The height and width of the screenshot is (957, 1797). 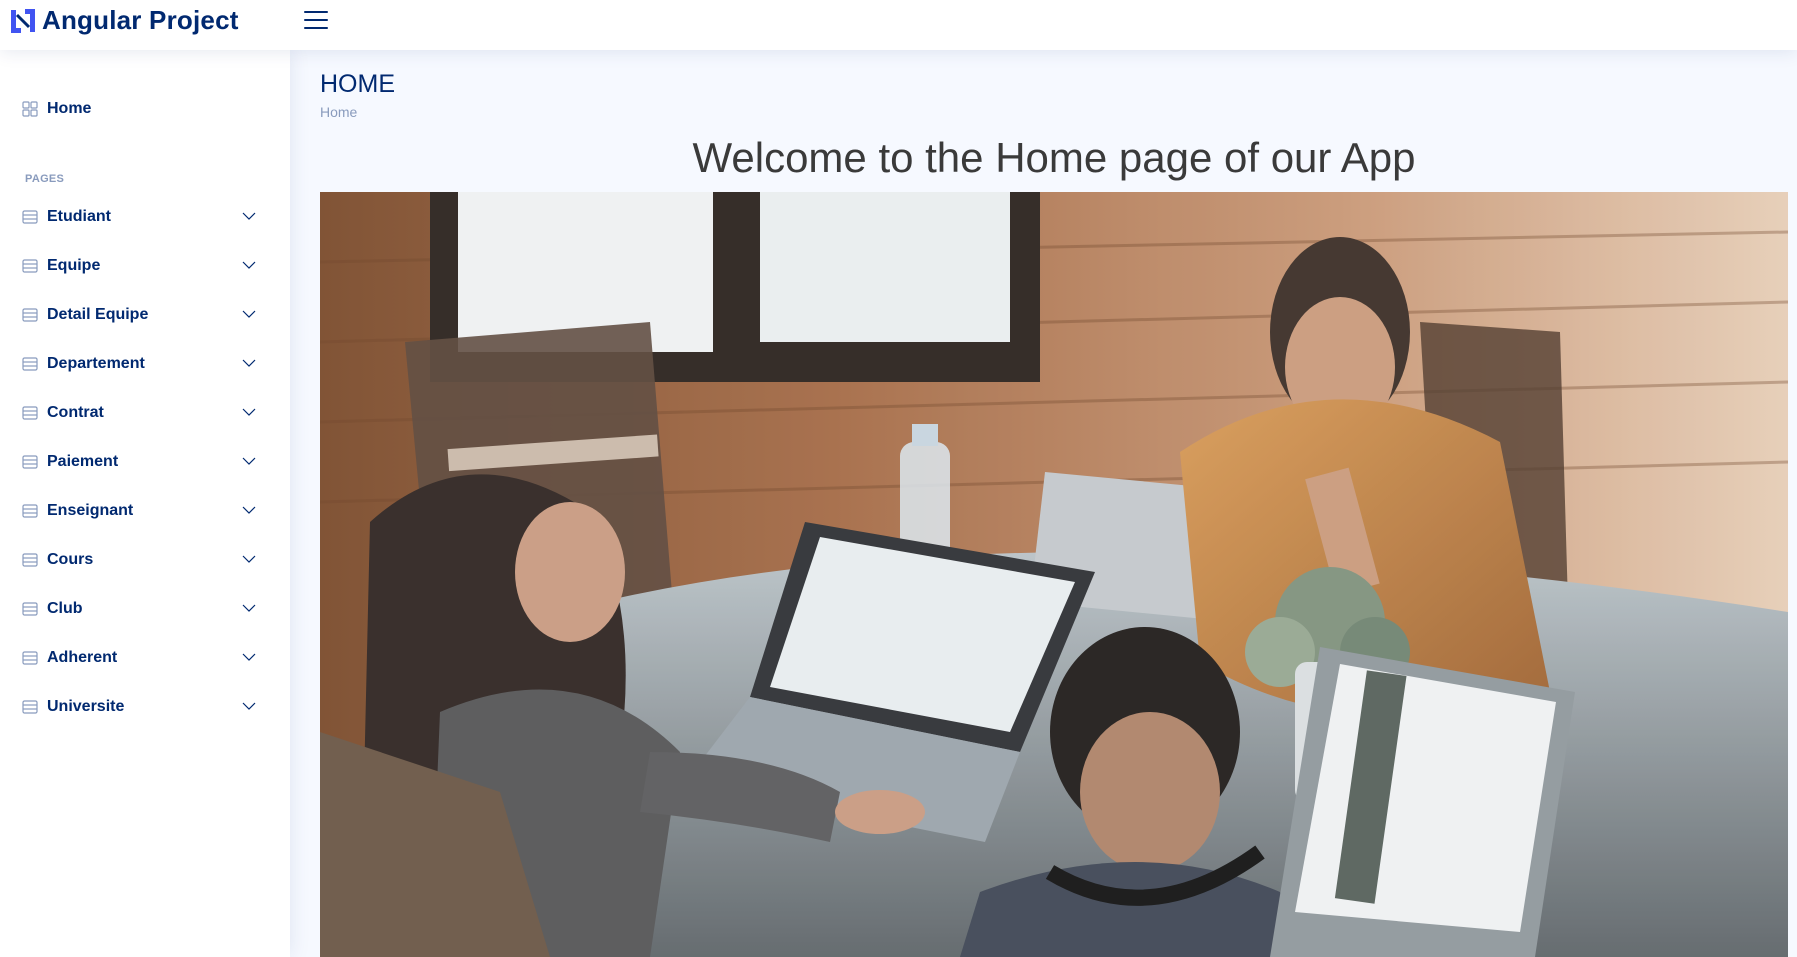 What do you see at coordinates (98, 314) in the screenshot?
I see `sidebar-item-label: Detail Equipe` at bounding box center [98, 314].